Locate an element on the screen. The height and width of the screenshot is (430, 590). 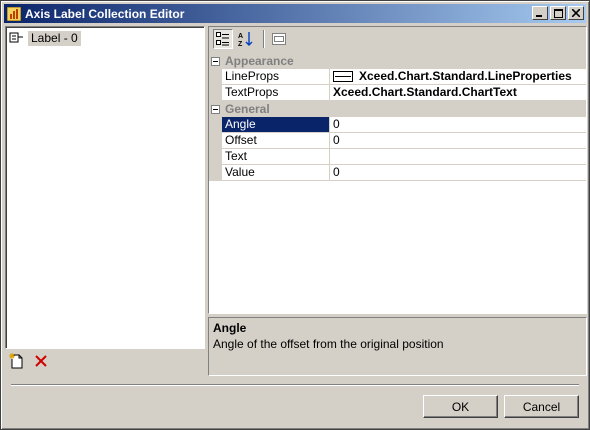
close-button is located at coordinates (576, 13).